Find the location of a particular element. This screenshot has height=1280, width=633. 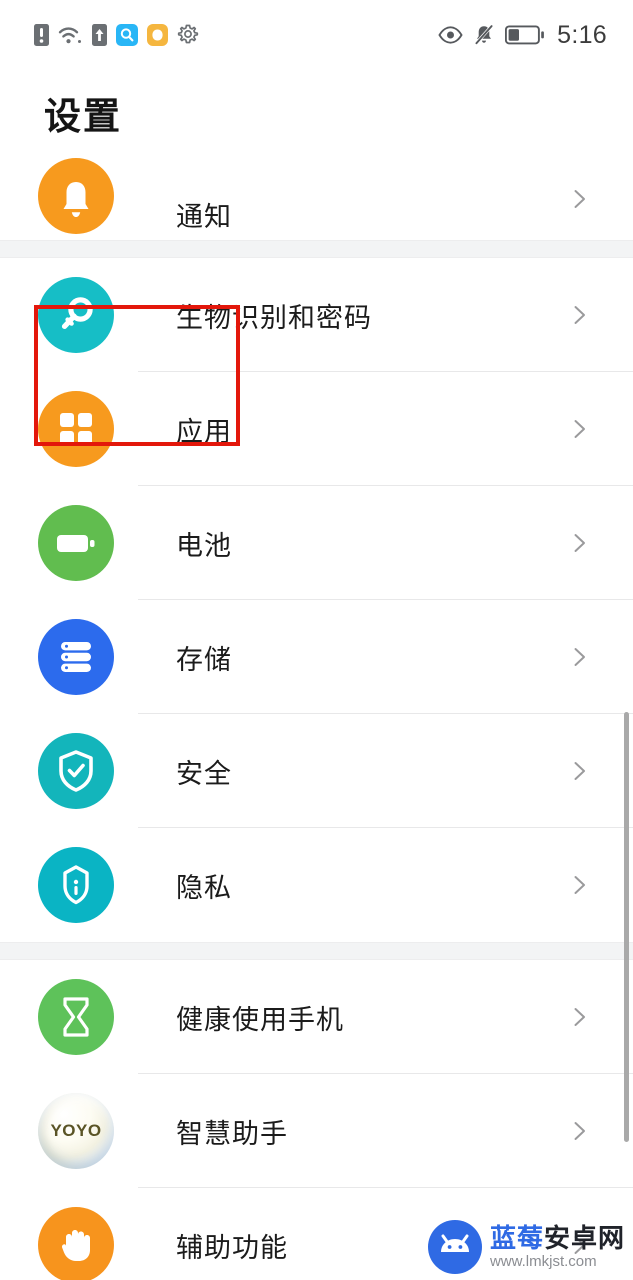

settings-row-biometrics: 生物识别和密码 is located at coordinates (316, 315).